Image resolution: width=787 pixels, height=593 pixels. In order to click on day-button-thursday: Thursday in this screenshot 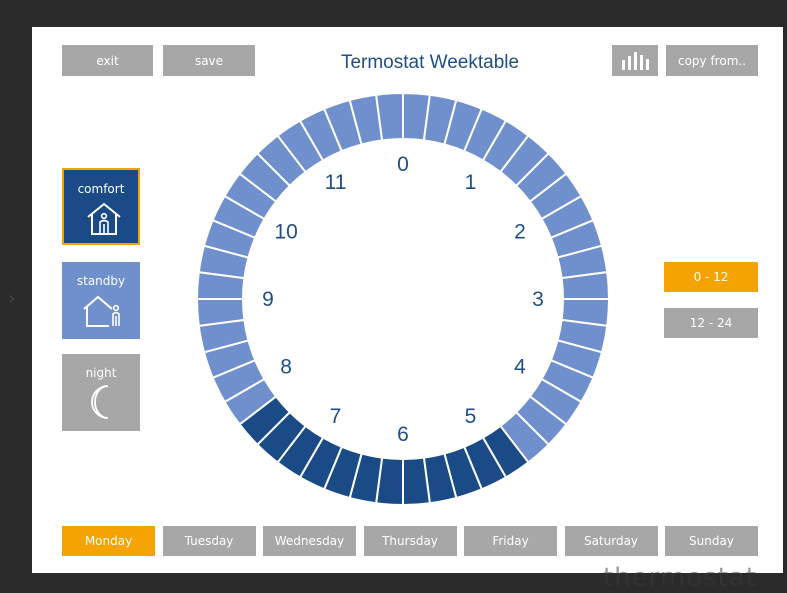, I will do `click(410, 541)`.